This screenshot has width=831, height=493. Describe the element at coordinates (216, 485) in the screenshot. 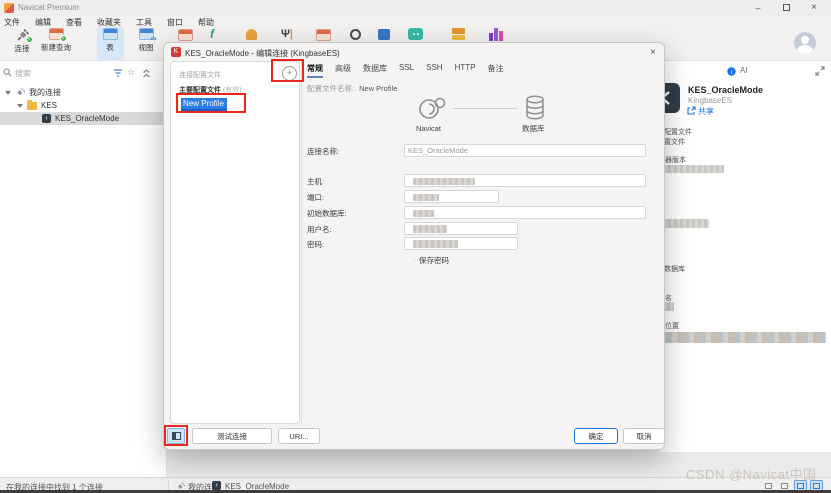

I see `breadcrumb-kingbase-icon: ‹` at that location.